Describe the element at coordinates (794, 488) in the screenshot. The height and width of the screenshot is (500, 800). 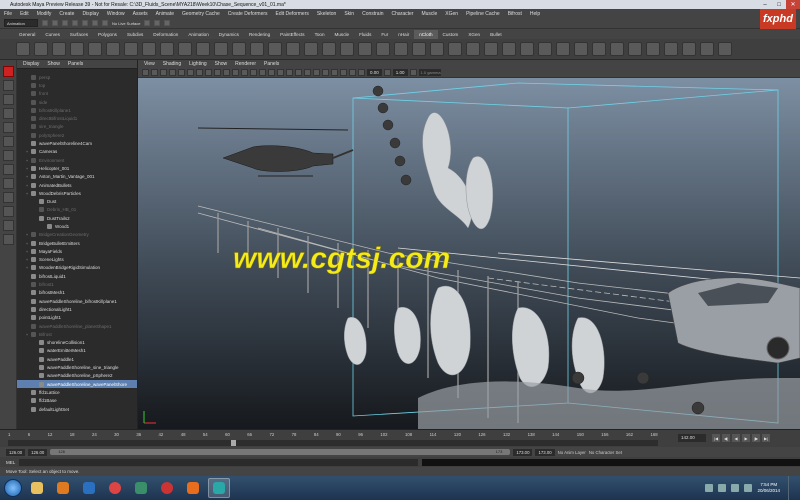
I see `show-desktop-button` at that location.